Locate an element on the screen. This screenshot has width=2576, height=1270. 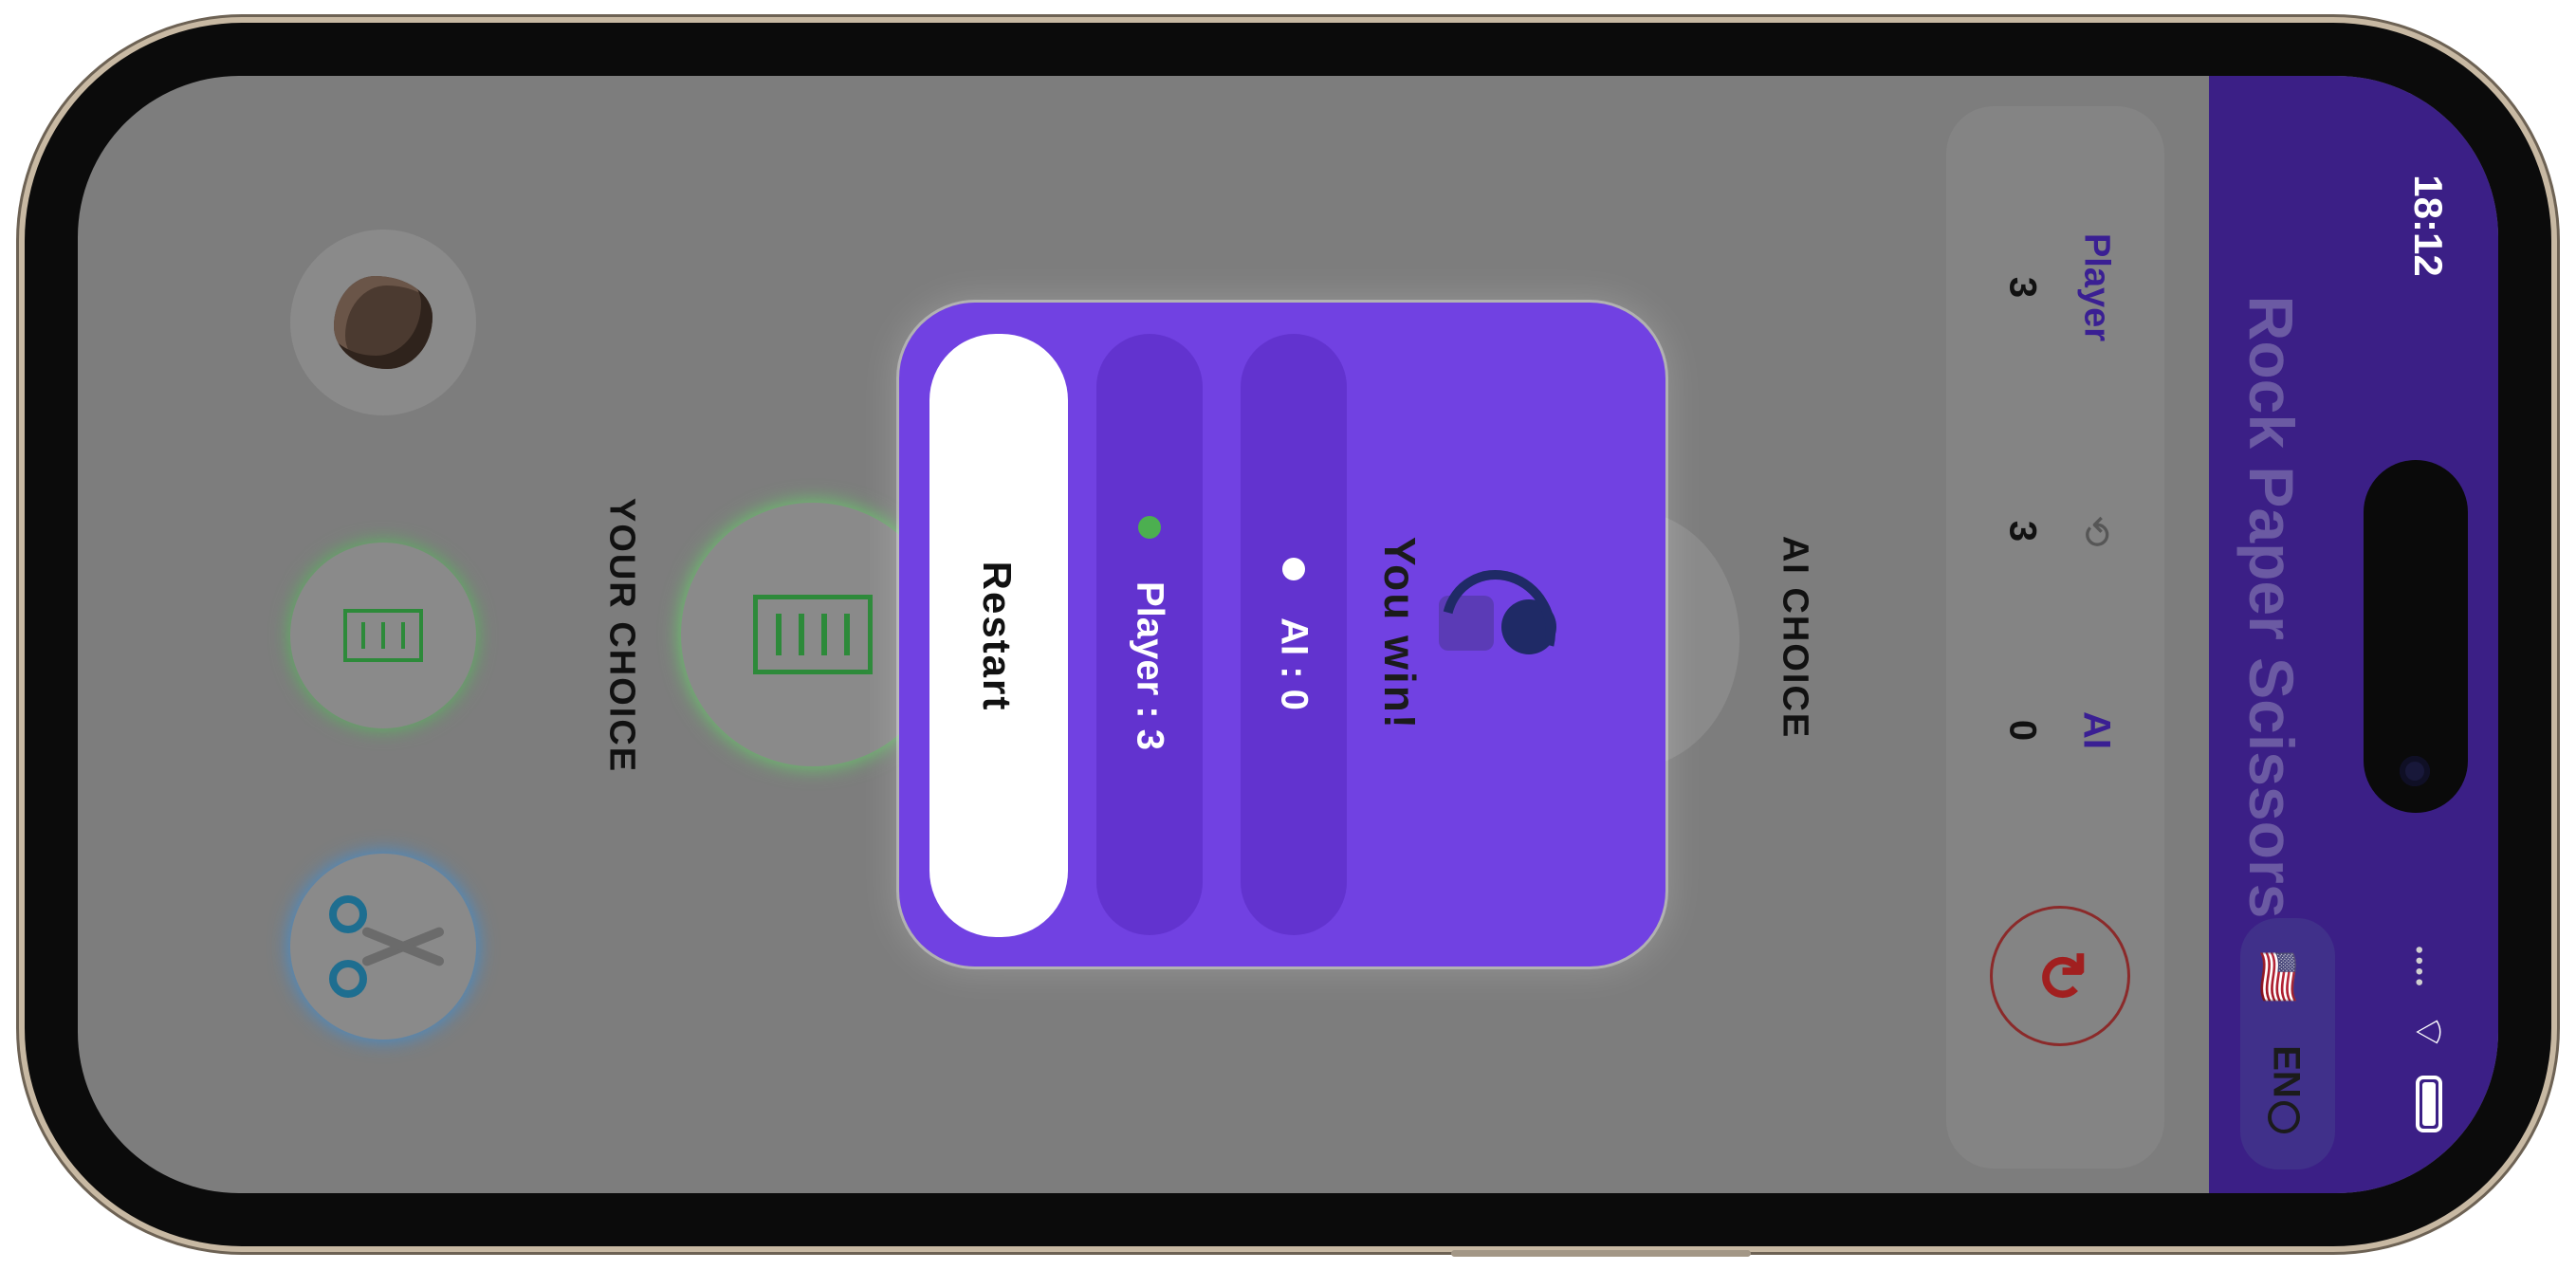
ai-indicator-dot is located at coordinates (1293, 569).